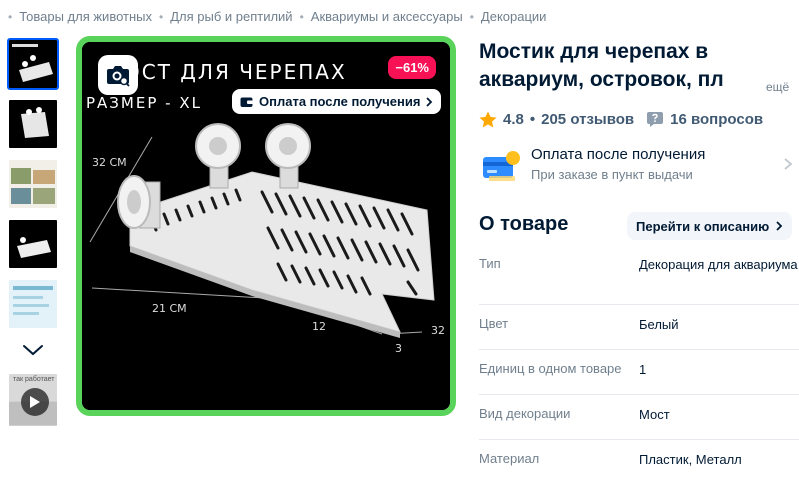 This screenshot has width=799, height=481. I want to click on camera-search-icon, so click(118, 76).